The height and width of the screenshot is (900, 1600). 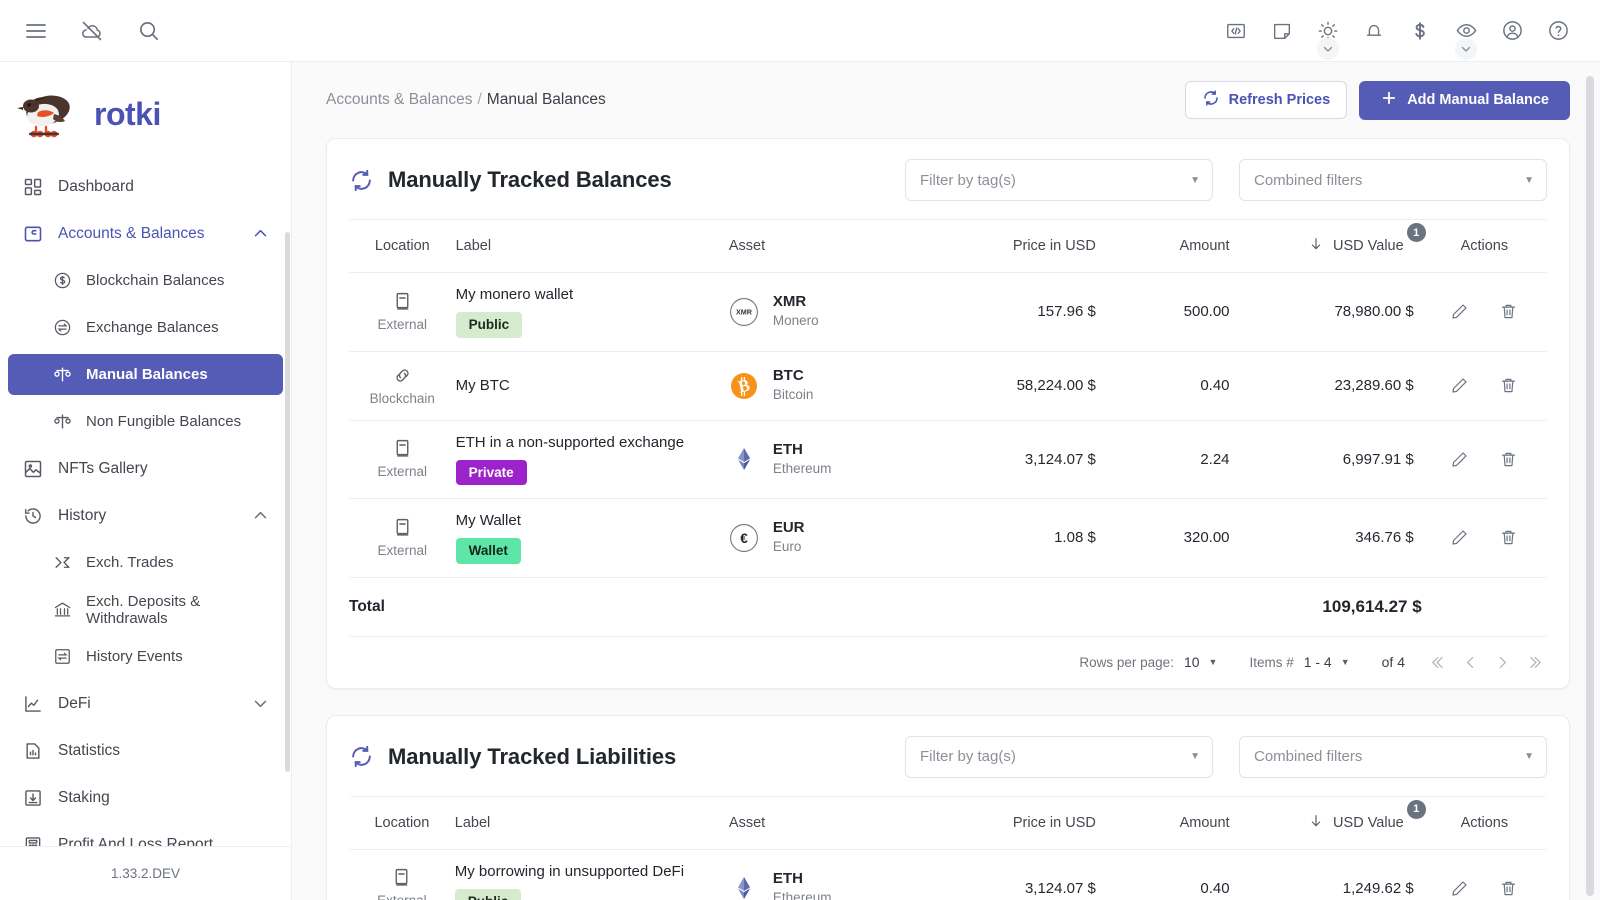 What do you see at coordinates (145, 797) in the screenshot?
I see `sidebar-item-staking: Staking` at bounding box center [145, 797].